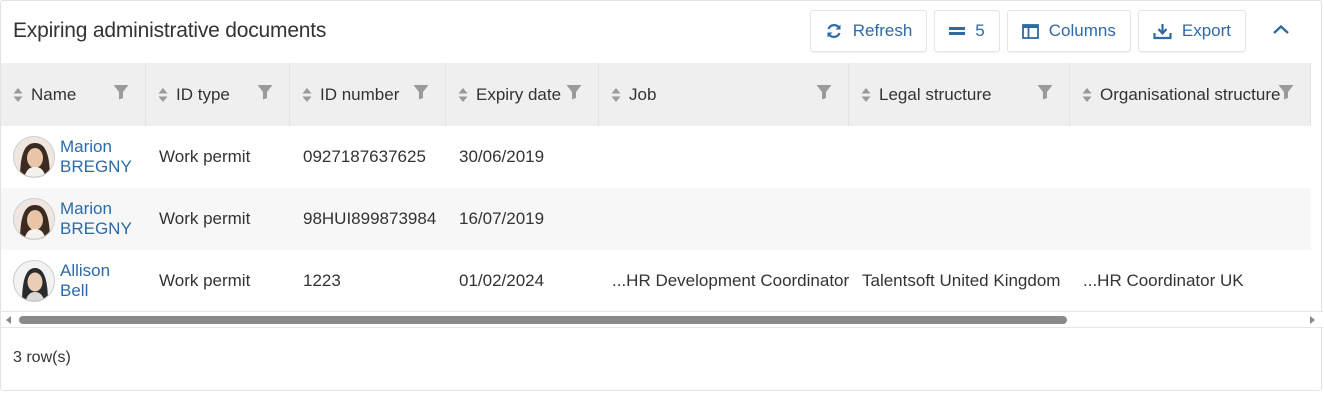 The image size is (1324, 393). What do you see at coordinates (1082, 30) in the screenshot?
I see `columns-label: Columns` at bounding box center [1082, 30].